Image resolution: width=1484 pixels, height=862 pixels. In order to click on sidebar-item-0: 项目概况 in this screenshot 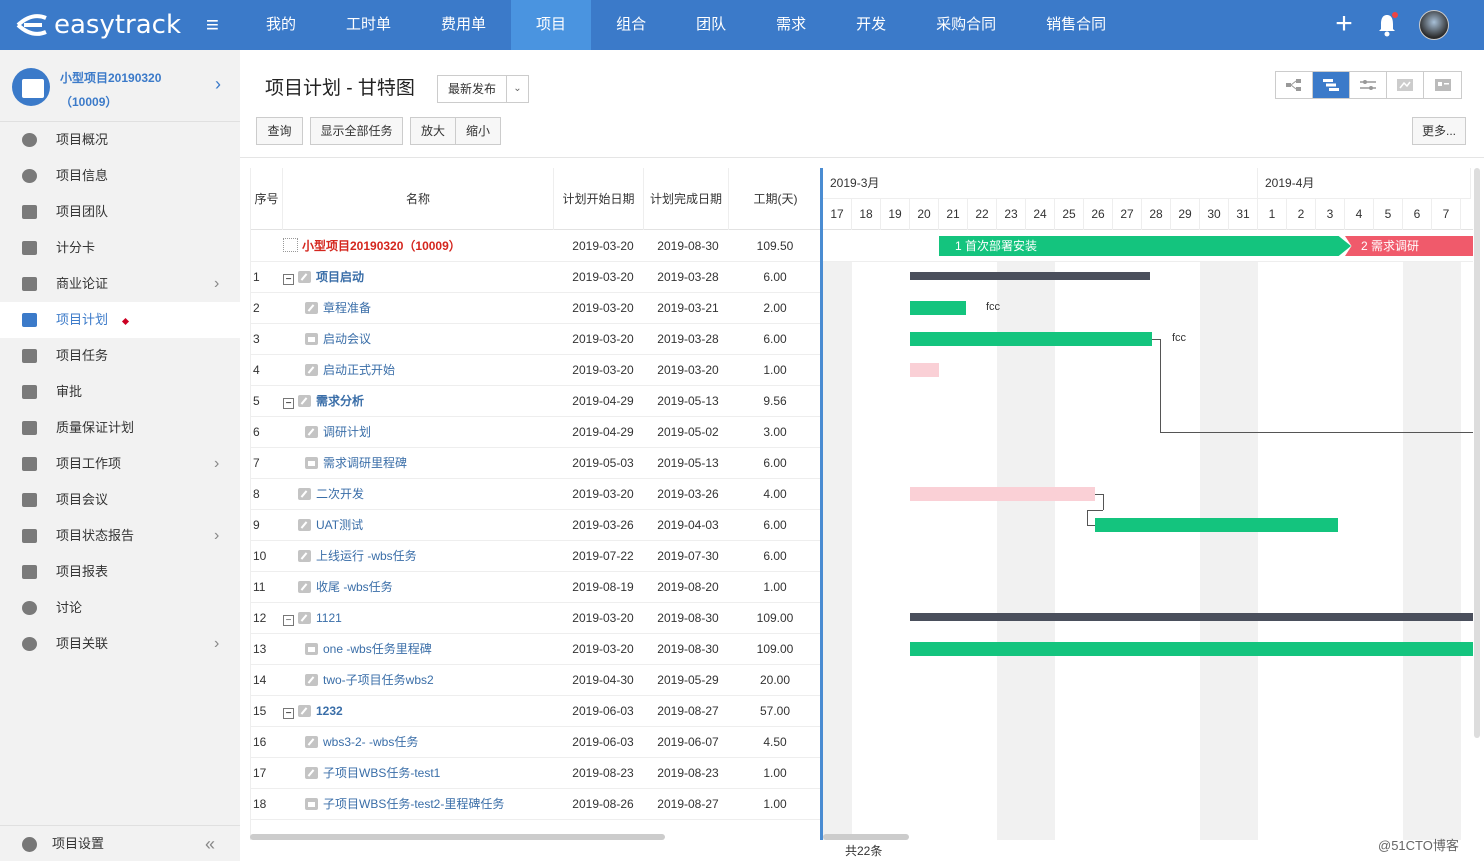, I will do `click(120, 140)`.